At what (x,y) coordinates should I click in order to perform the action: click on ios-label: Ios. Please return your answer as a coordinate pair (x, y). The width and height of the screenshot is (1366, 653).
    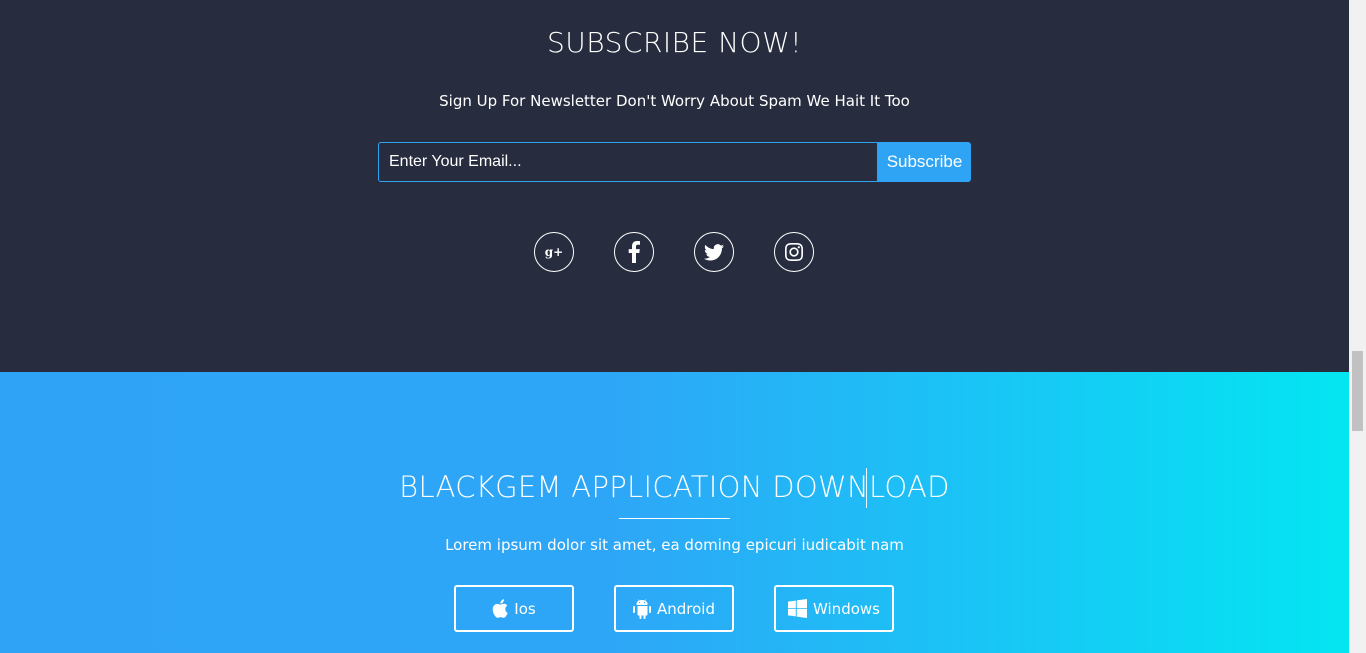
    Looking at the image, I should click on (525, 608).